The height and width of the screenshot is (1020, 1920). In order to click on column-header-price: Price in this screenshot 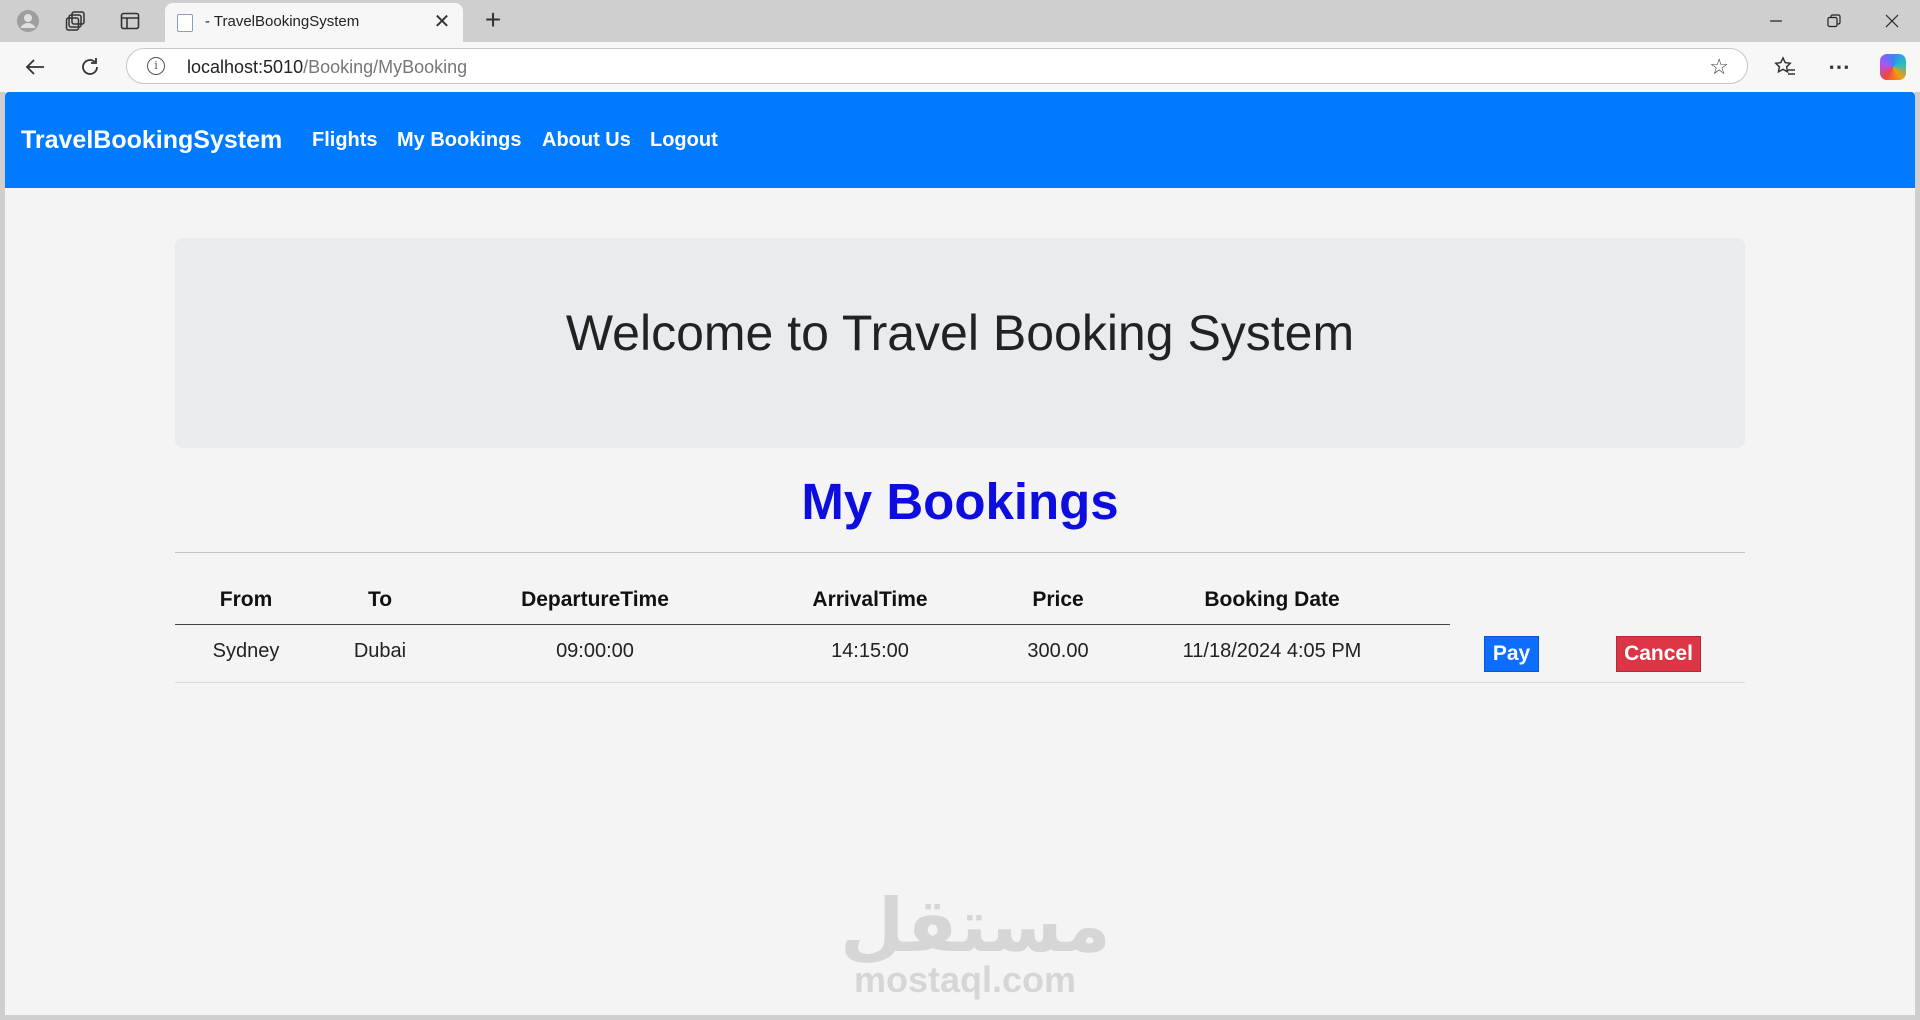, I will do `click(1058, 599)`.